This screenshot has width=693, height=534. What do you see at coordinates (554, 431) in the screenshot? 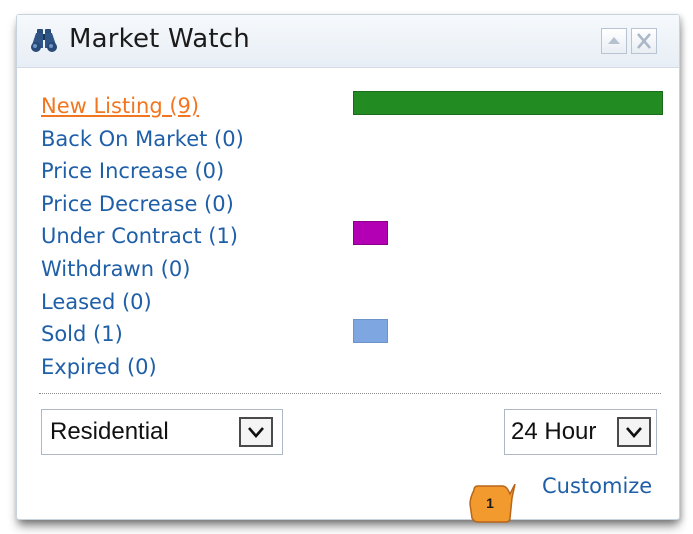
I see `time-range-value: 24 Hour` at bounding box center [554, 431].